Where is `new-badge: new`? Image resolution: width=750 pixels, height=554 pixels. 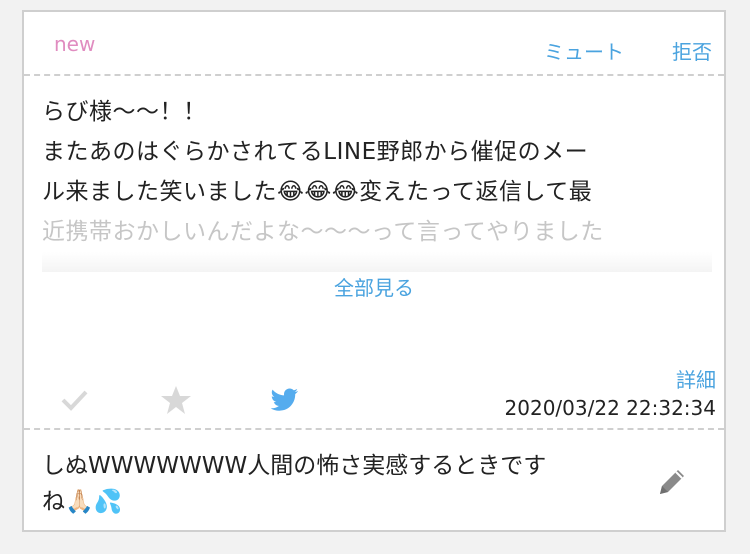
new-badge: new is located at coordinates (75, 44).